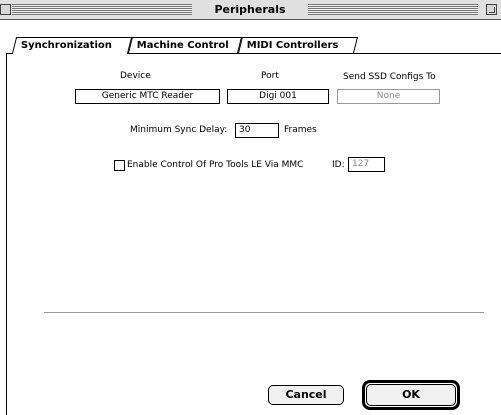  Describe the element at coordinates (292, 45) in the screenshot. I see `tab-midi-controllers-label: MIDI Controllers` at that location.